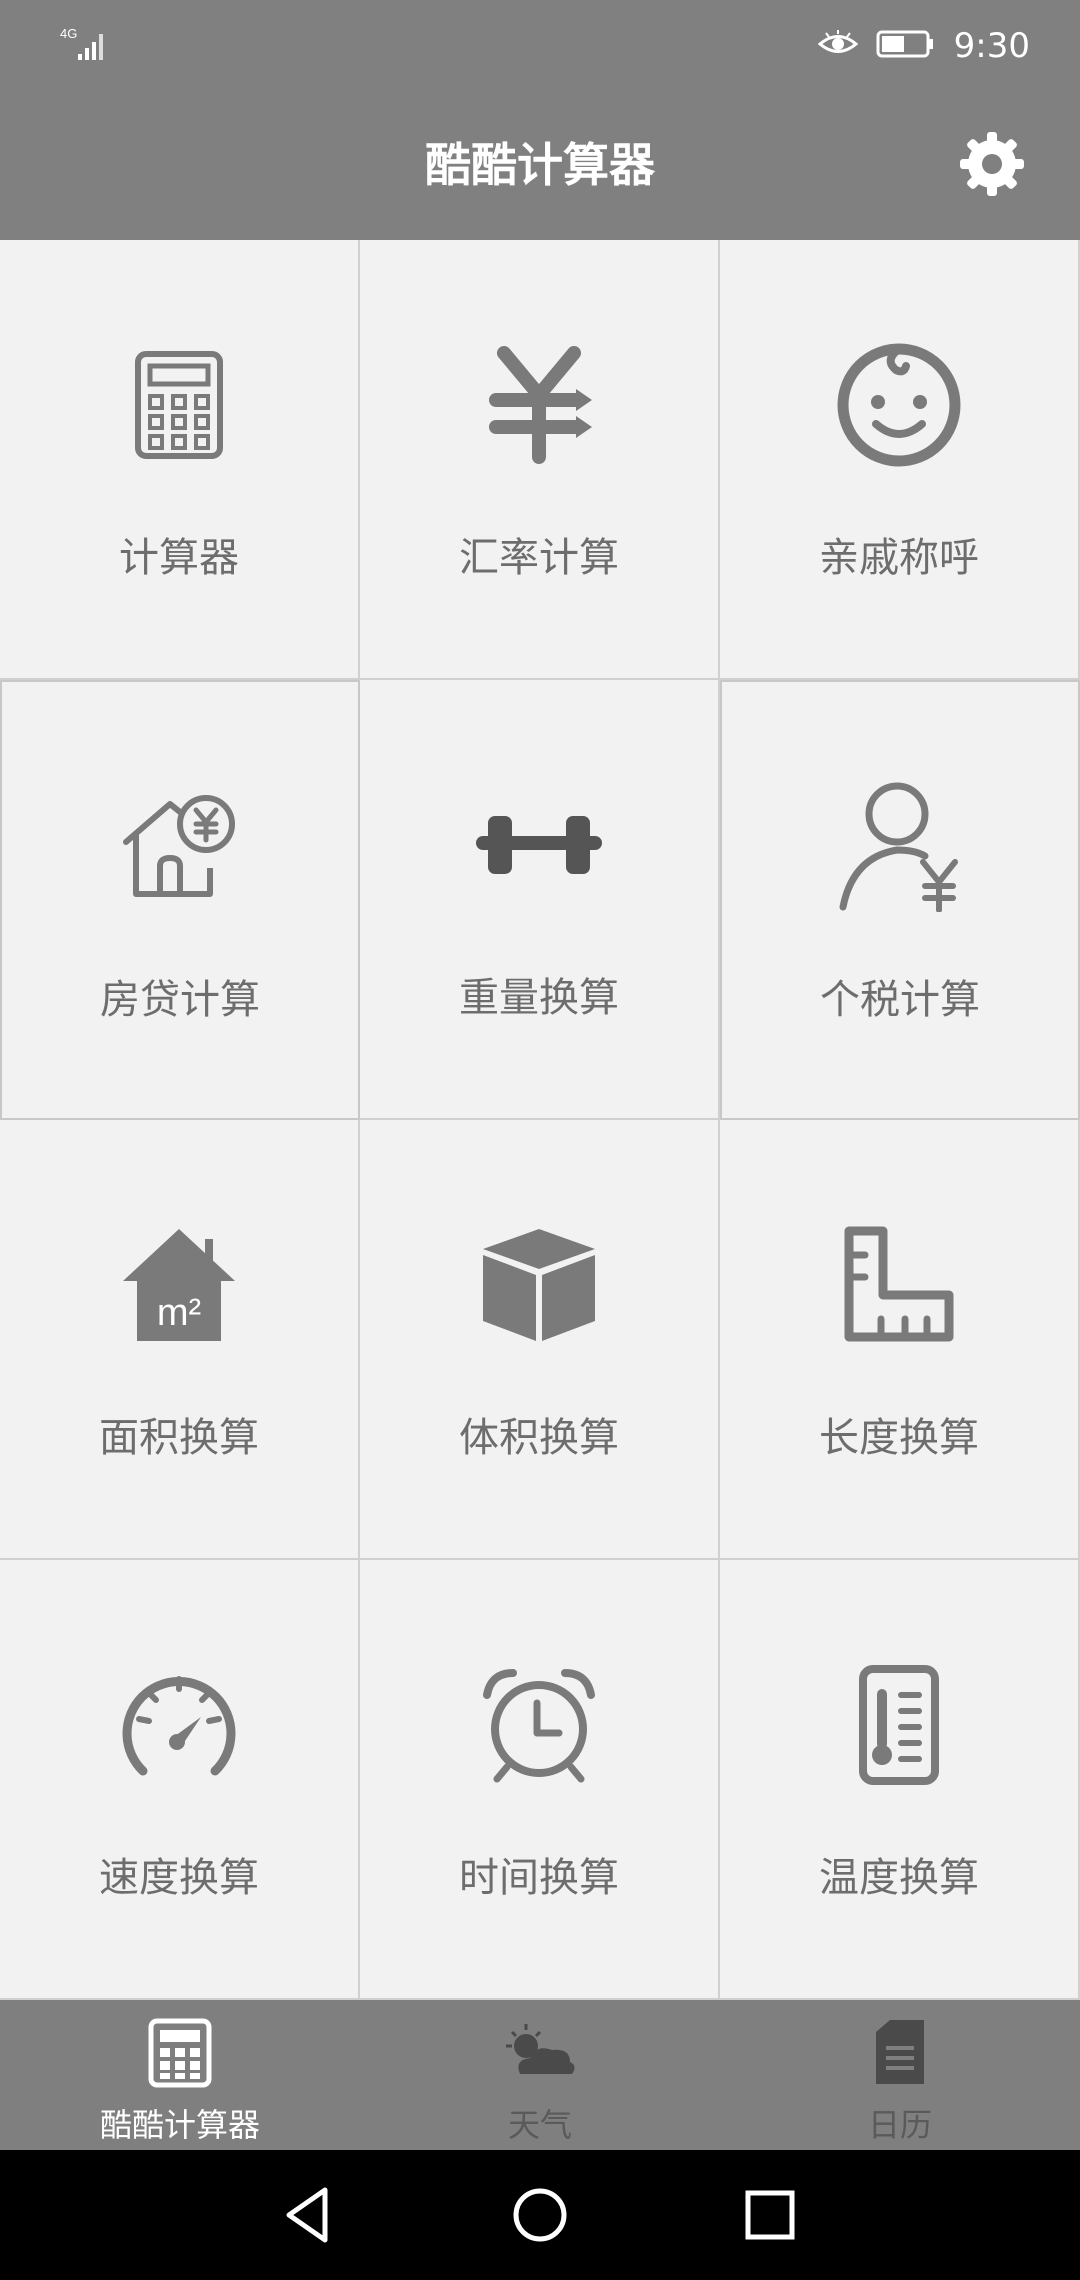 Image resolution: width=1080 pixels, height=2280 pixels. What do you see at coordinates (179, 1878) in the screenshot?
I see `grid-item-label: 速度换算` at bounding box center [179, 1878].